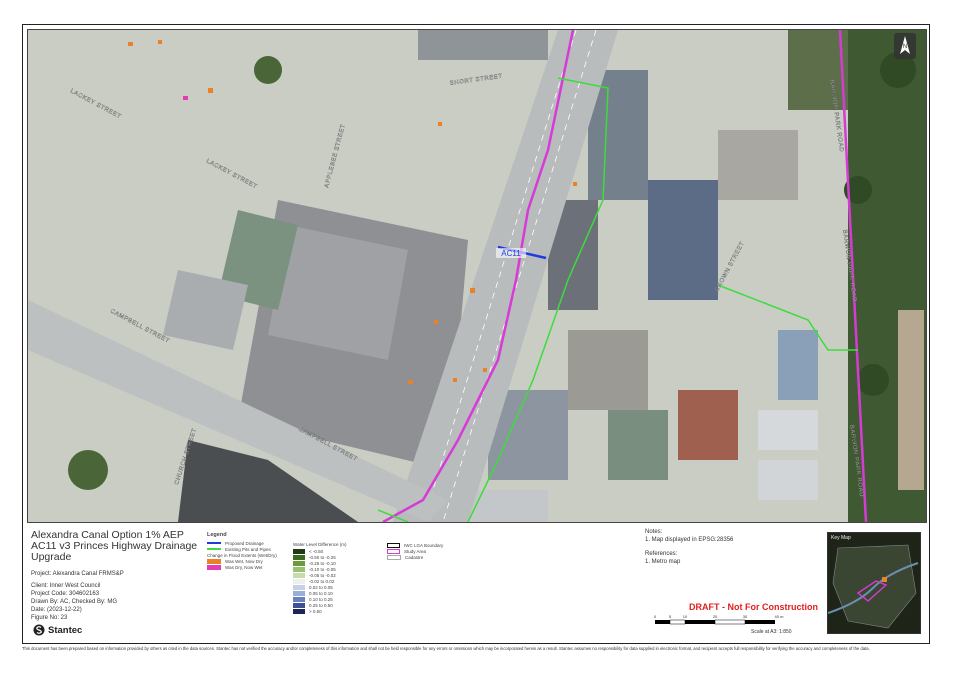 This screenshot has width=954, height=675. Describe the element at coordinates (57, 630) in the screenshot. I see `stantec-logo: Stantec` at that location.